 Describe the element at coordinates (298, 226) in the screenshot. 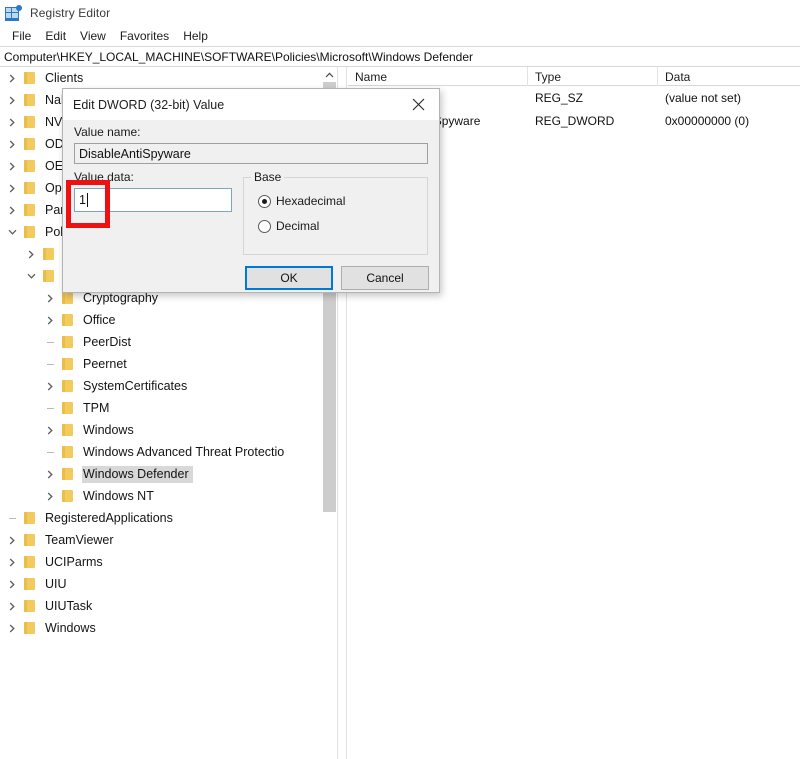

I see `radio-decimal-label: Decimal` at that location.